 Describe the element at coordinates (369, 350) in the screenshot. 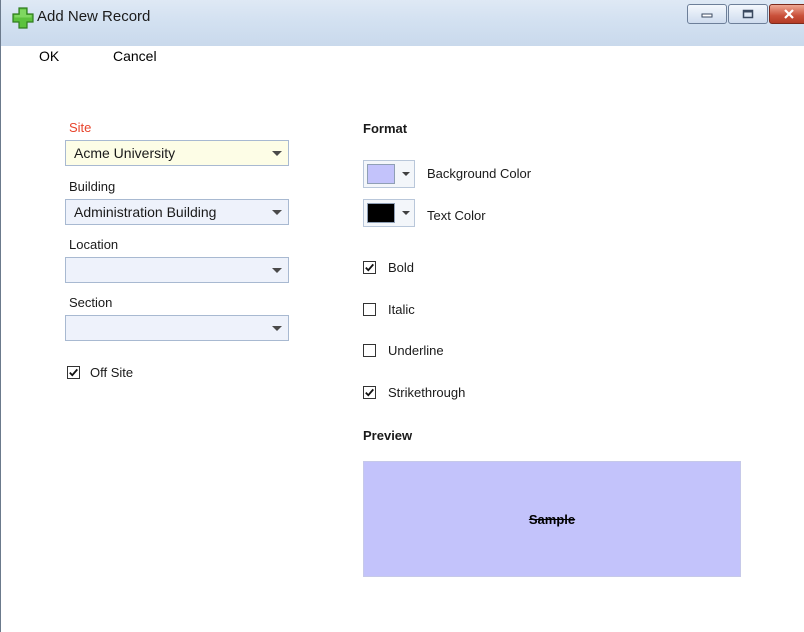

I see `underline-checkbox` at that location.